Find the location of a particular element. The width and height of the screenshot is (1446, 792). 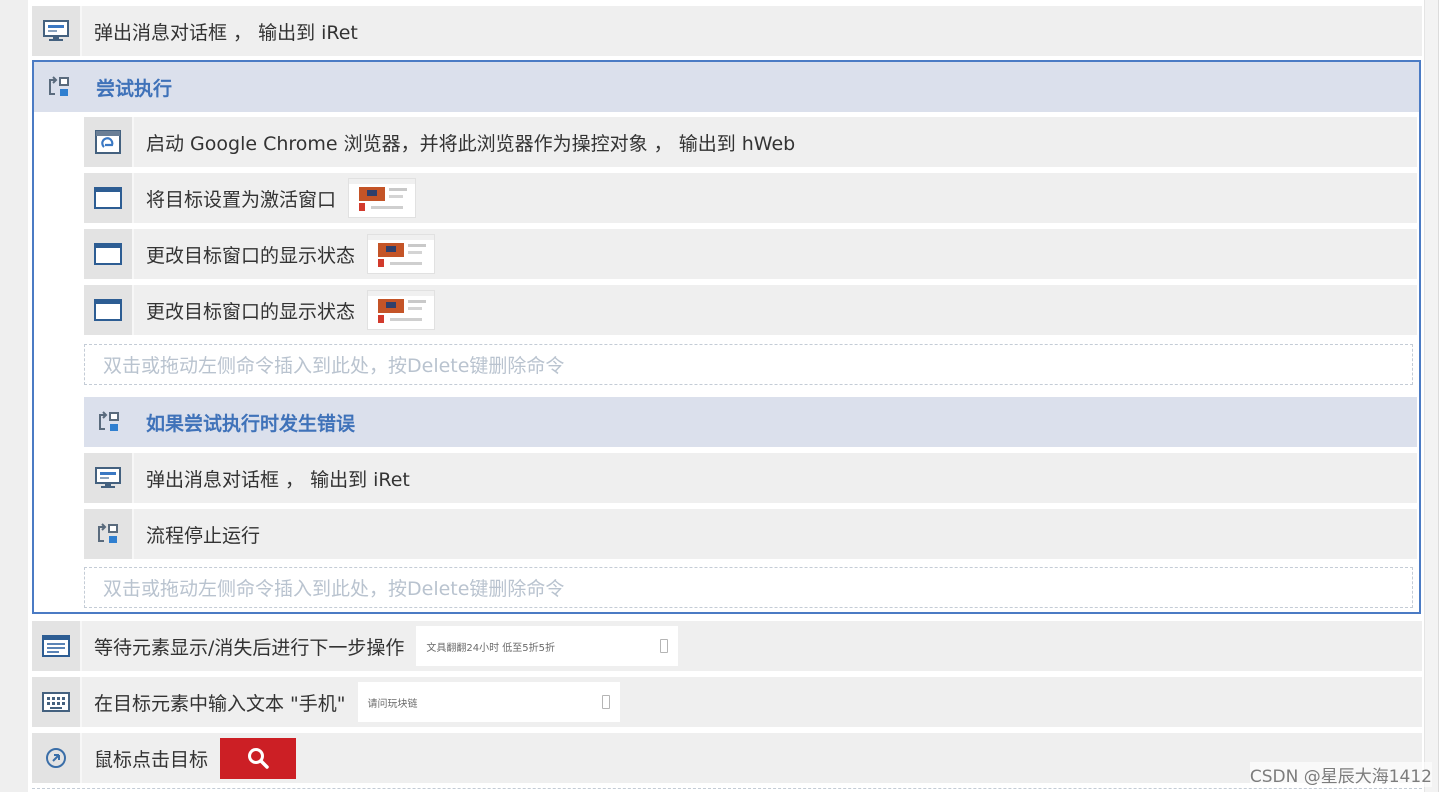

element-preview: 文具翻翻24小时 低至5折5折 is located at coordinates (547, 646).